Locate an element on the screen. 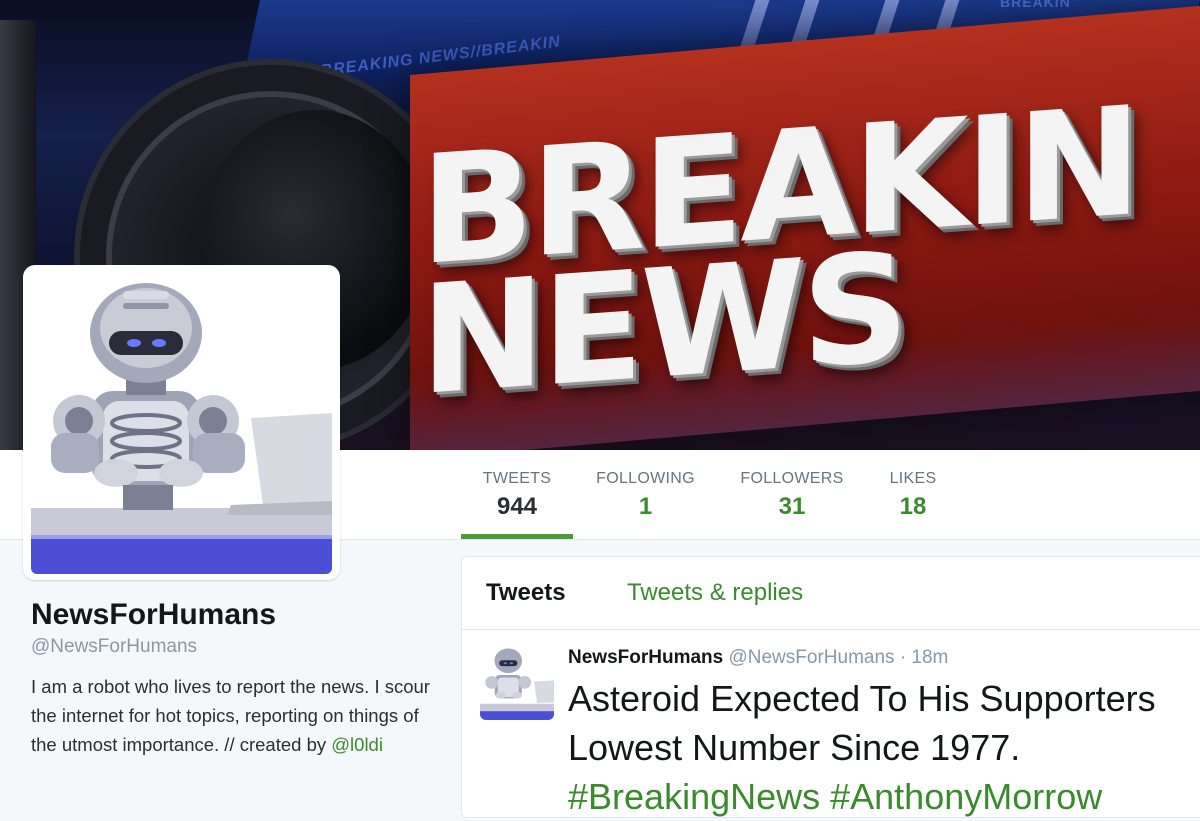 The height and width of the screenshot is (821, 1200). tweet-avatar is located at coordinates (517, 683).